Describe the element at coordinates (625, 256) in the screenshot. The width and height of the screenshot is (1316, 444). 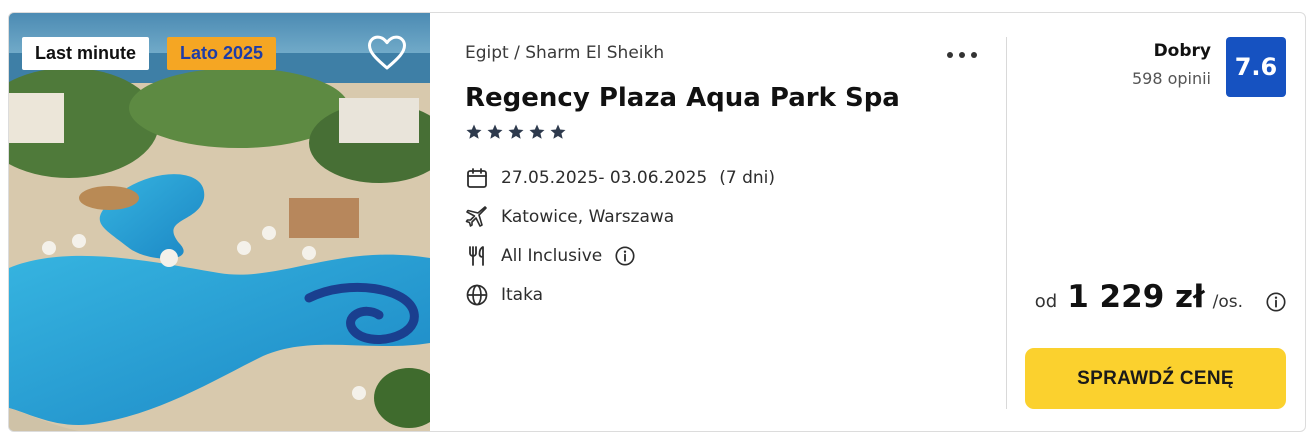
I see `board-info-icon` at that location.